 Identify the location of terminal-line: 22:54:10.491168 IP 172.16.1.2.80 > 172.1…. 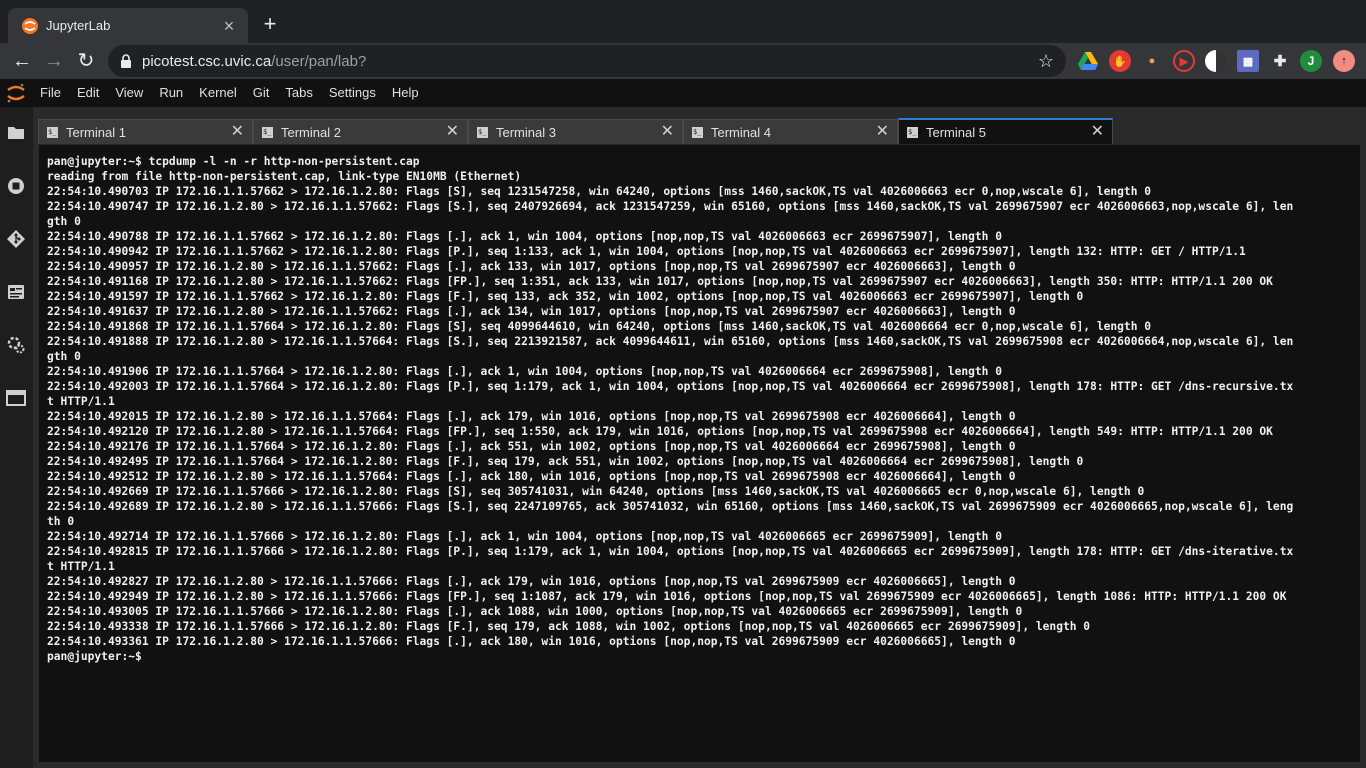
(660, 281).